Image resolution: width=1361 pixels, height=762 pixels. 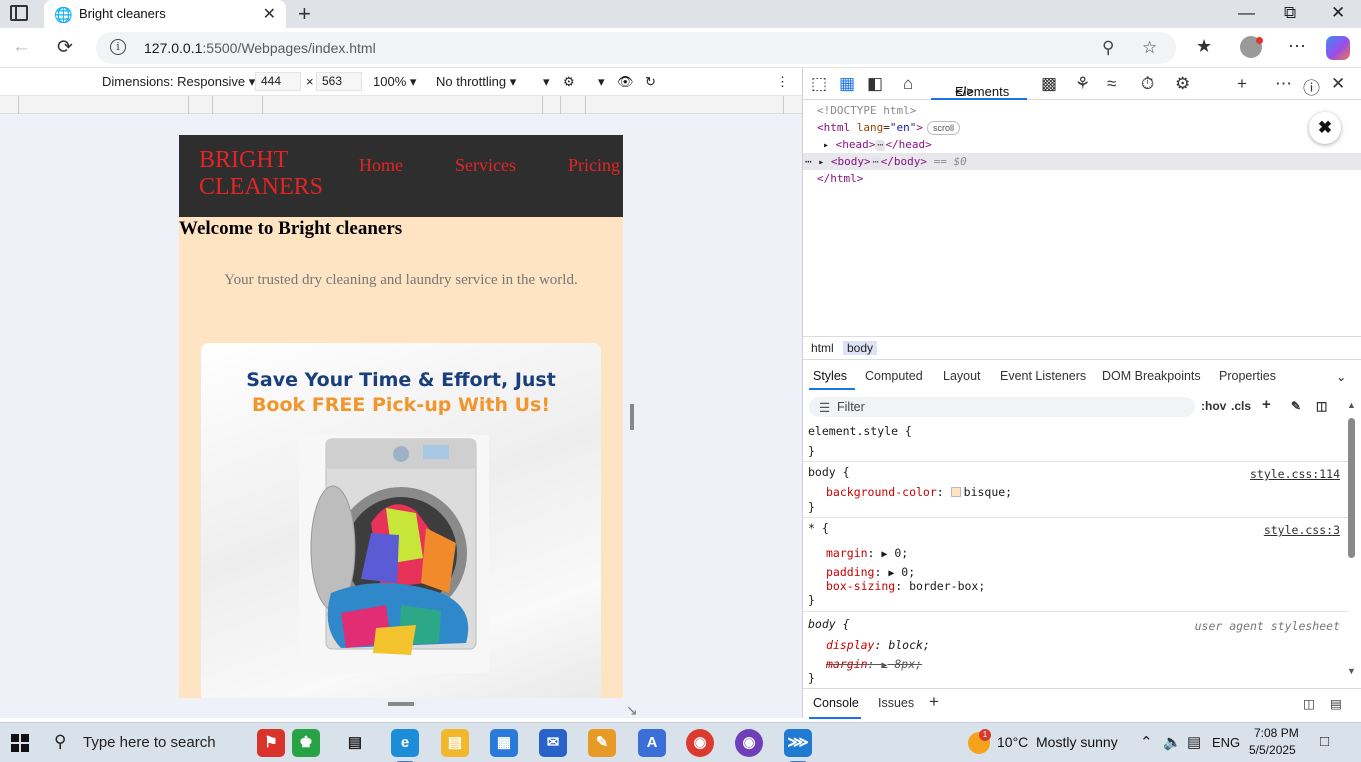 What do you see at coordinates (878, 645) in the screenshot?
I see `style-declaration: display: block;` at bounding box center [878, 645].